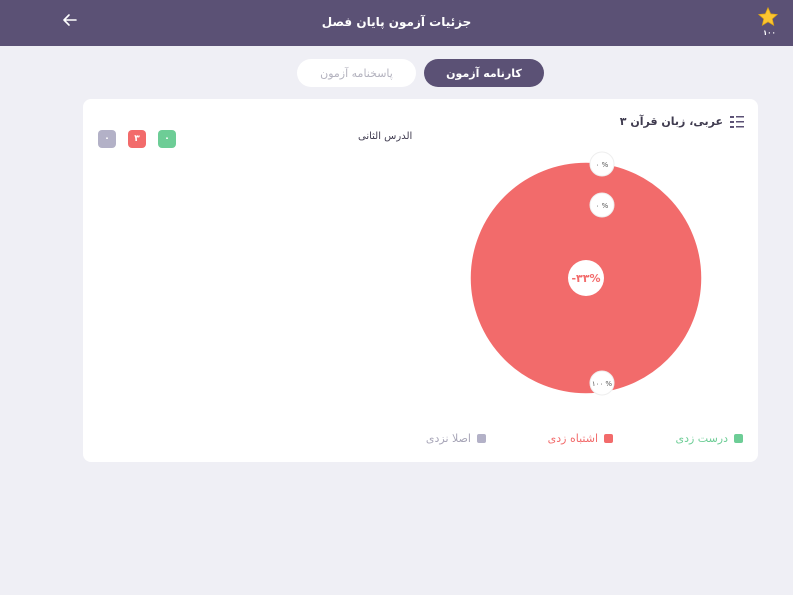  I want to click on wrong-count-badge: ۳, so click(137, 139).